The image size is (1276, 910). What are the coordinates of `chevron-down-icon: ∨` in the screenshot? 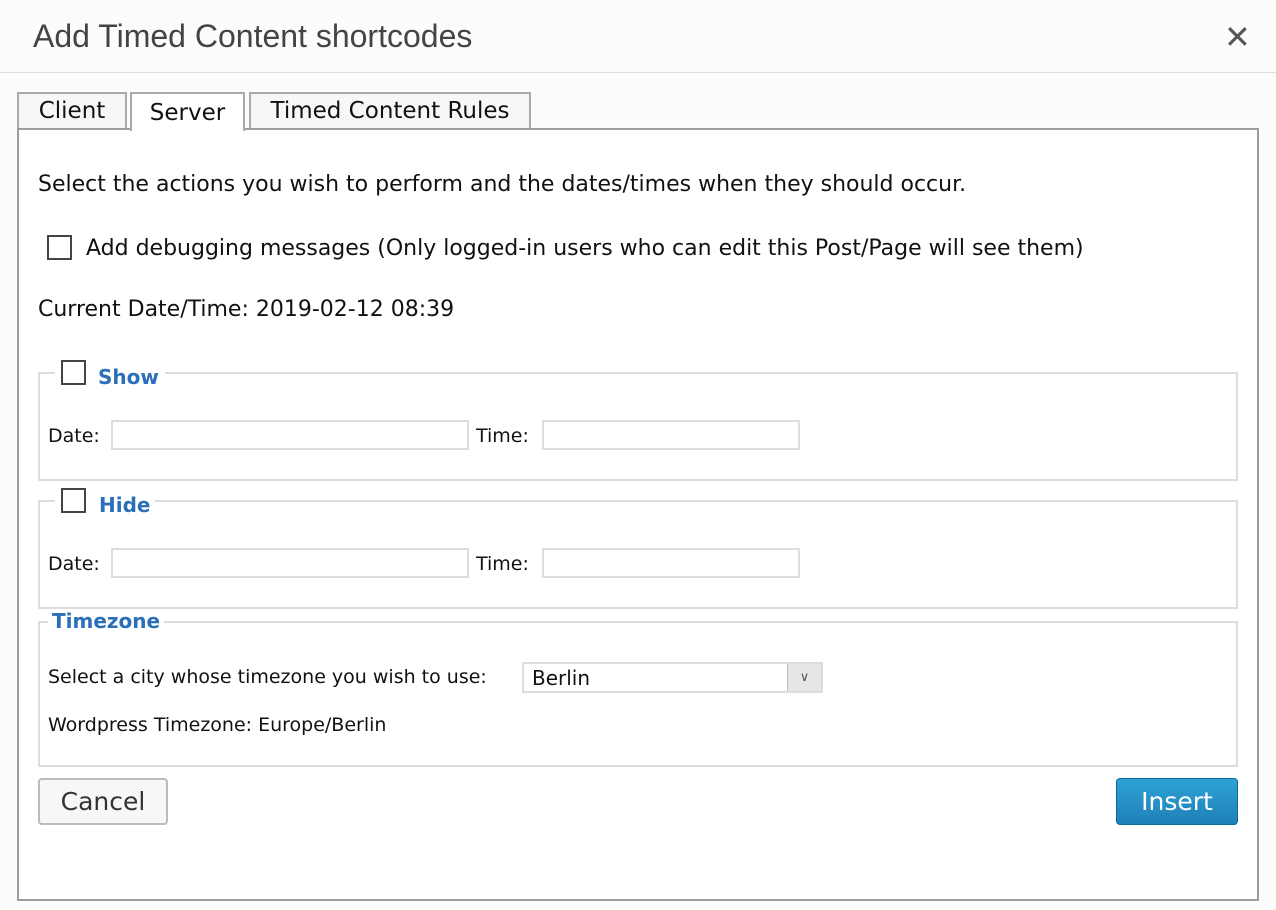 It's located at (804, 677).